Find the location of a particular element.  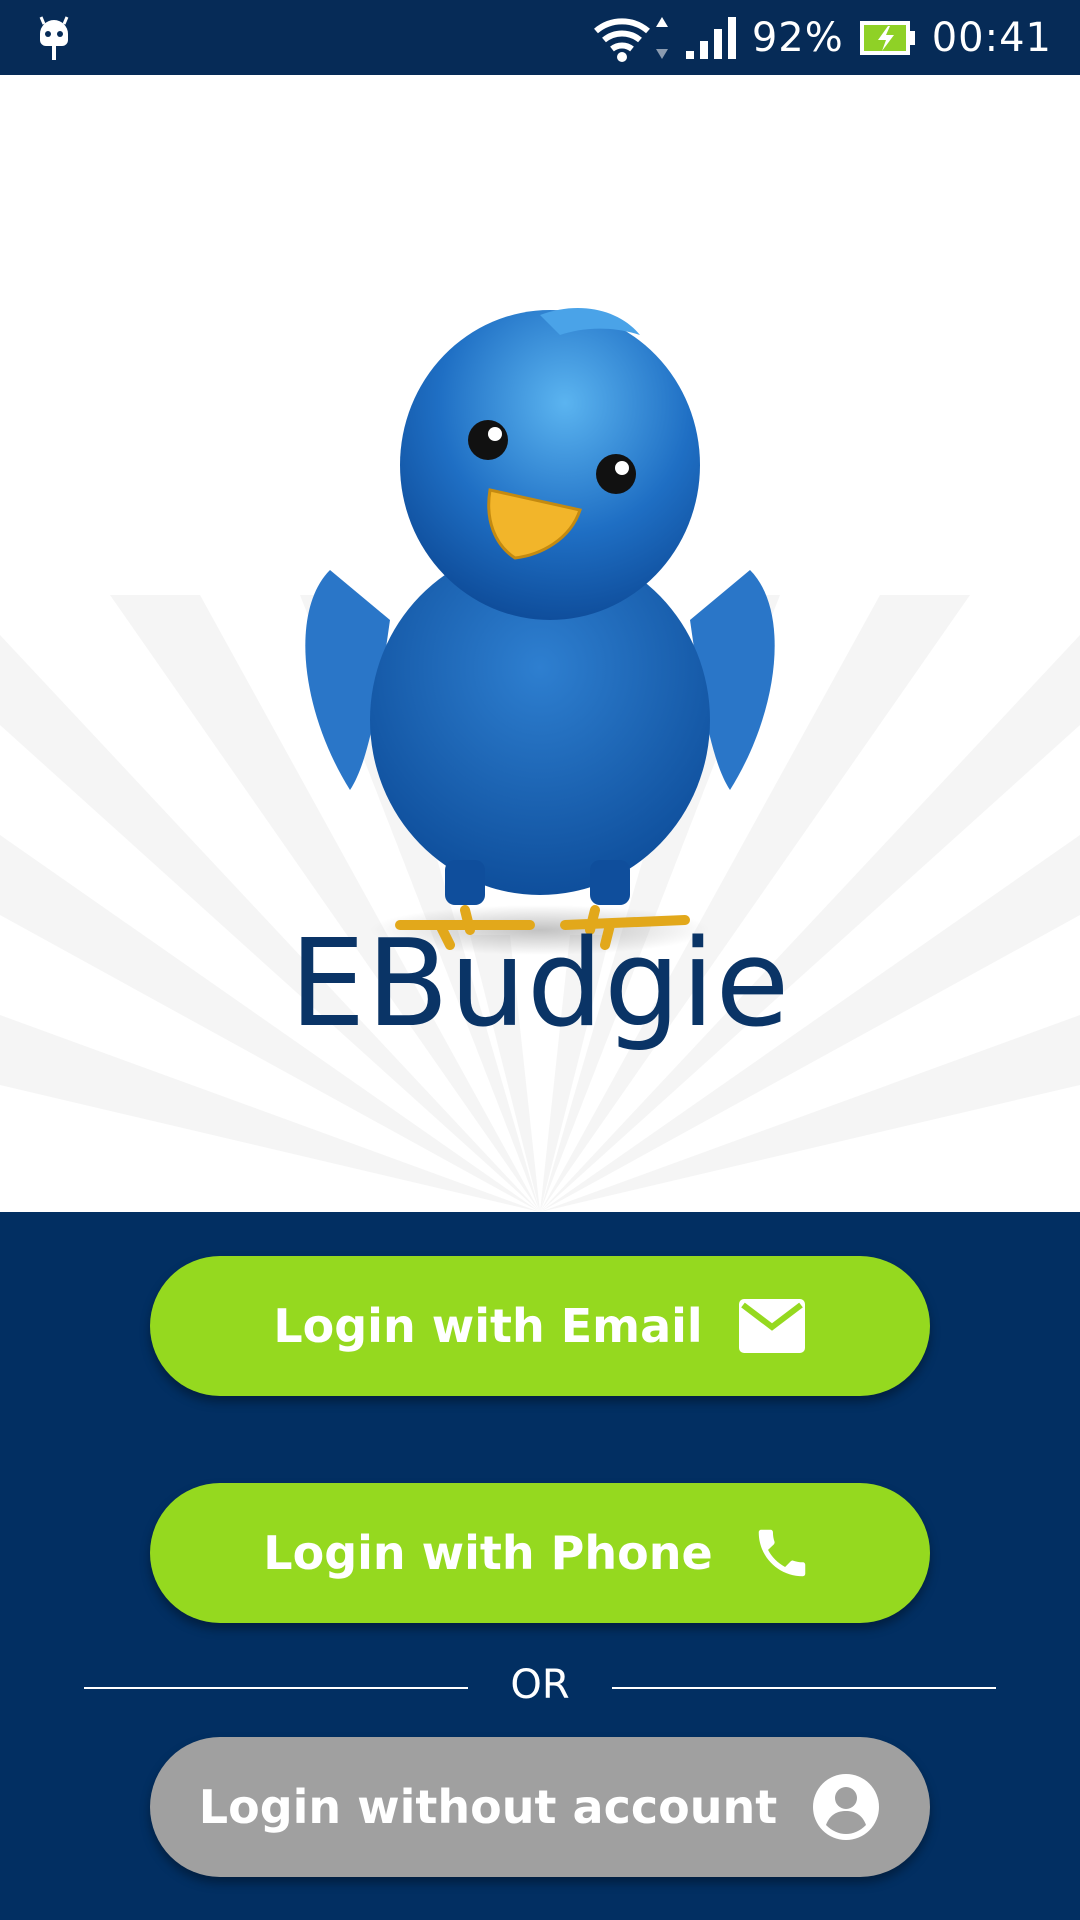

login-guest-button: Login without account is located at coordinates (540, 1807).